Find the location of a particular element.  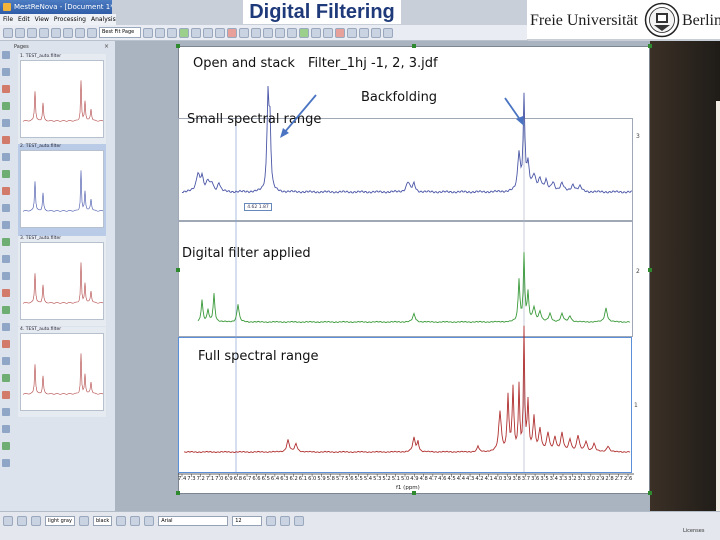

arrow-backfolding is located at coordinates (513, 109).